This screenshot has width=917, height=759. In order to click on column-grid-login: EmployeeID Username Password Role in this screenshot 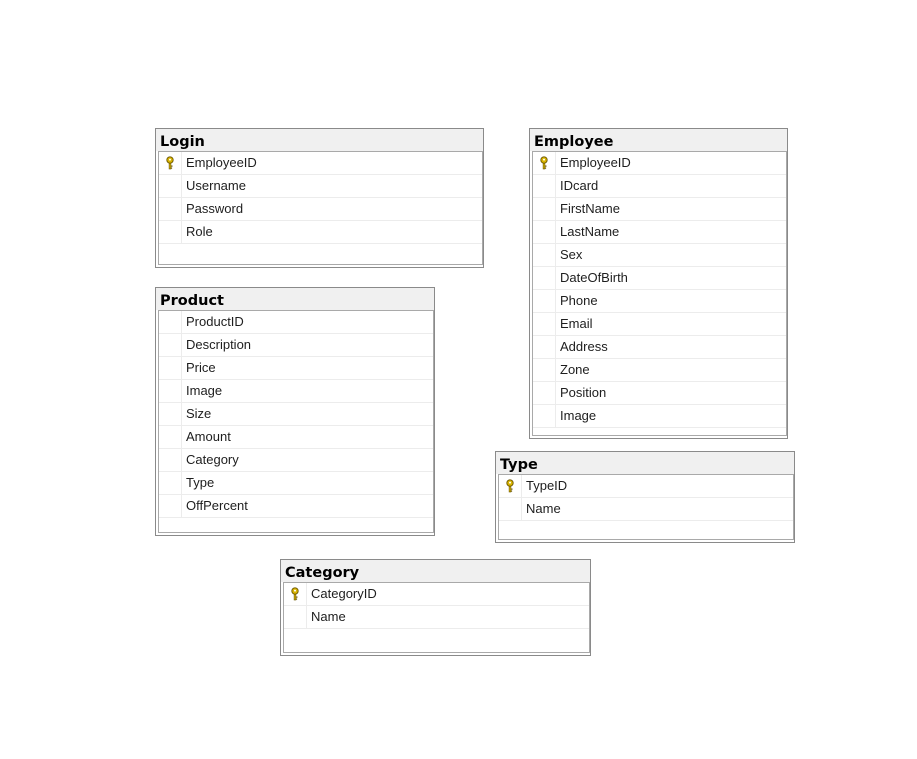, I will do `click(320, 208)`.